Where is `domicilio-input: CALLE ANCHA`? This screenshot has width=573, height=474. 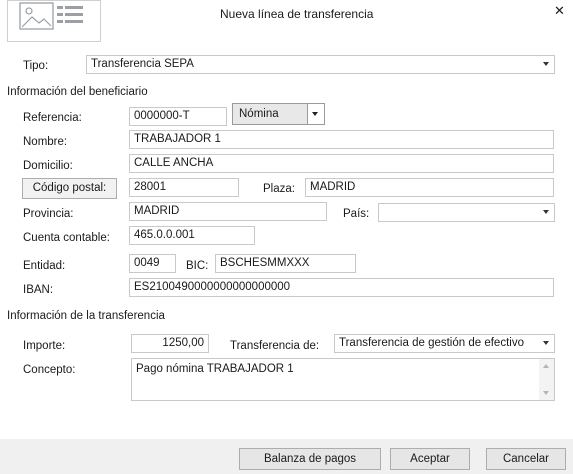
domicilio-input: CALLE ANCHA is located at coordinates (341, 163).